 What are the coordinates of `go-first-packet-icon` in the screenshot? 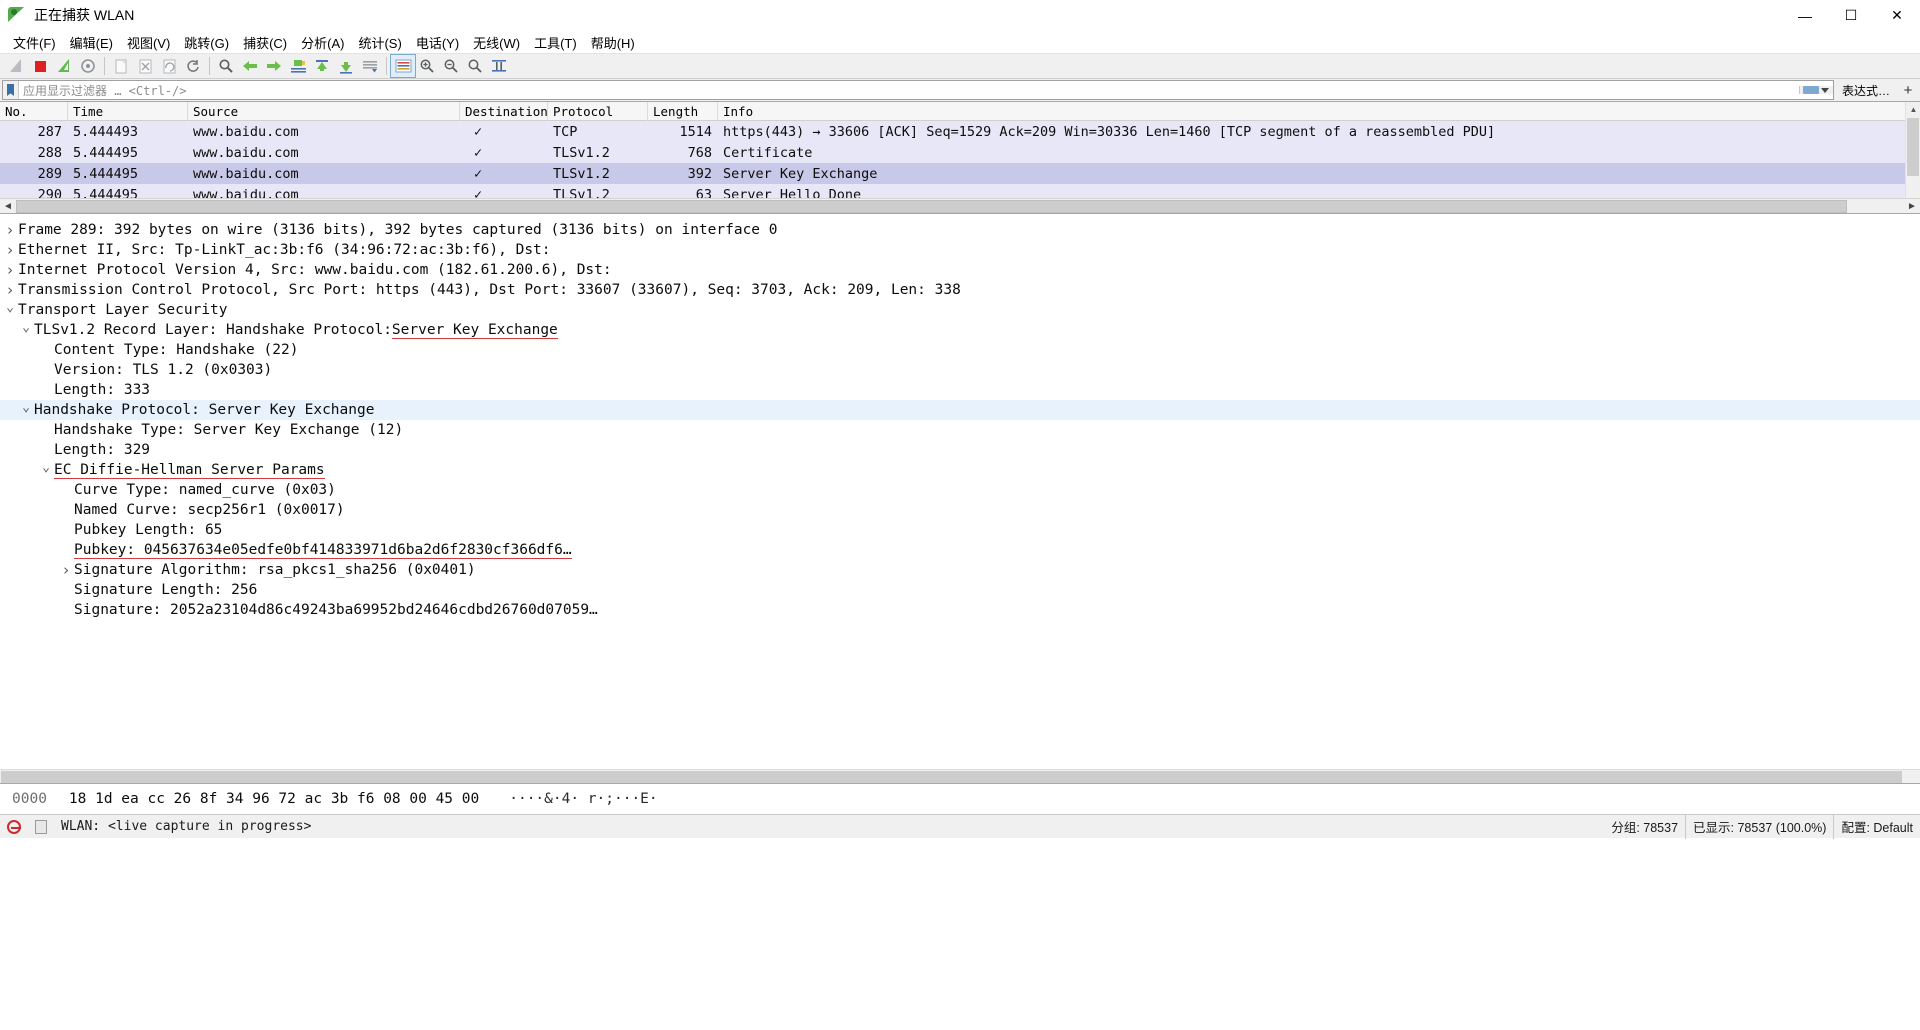 It's located at (322, 66).